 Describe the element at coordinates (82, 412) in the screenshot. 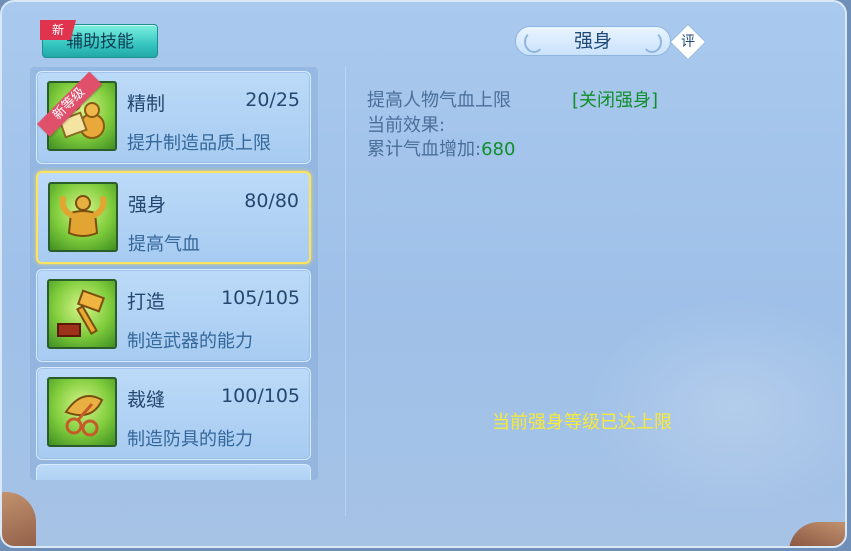

I see `scissors-leaf-icon` at that location.